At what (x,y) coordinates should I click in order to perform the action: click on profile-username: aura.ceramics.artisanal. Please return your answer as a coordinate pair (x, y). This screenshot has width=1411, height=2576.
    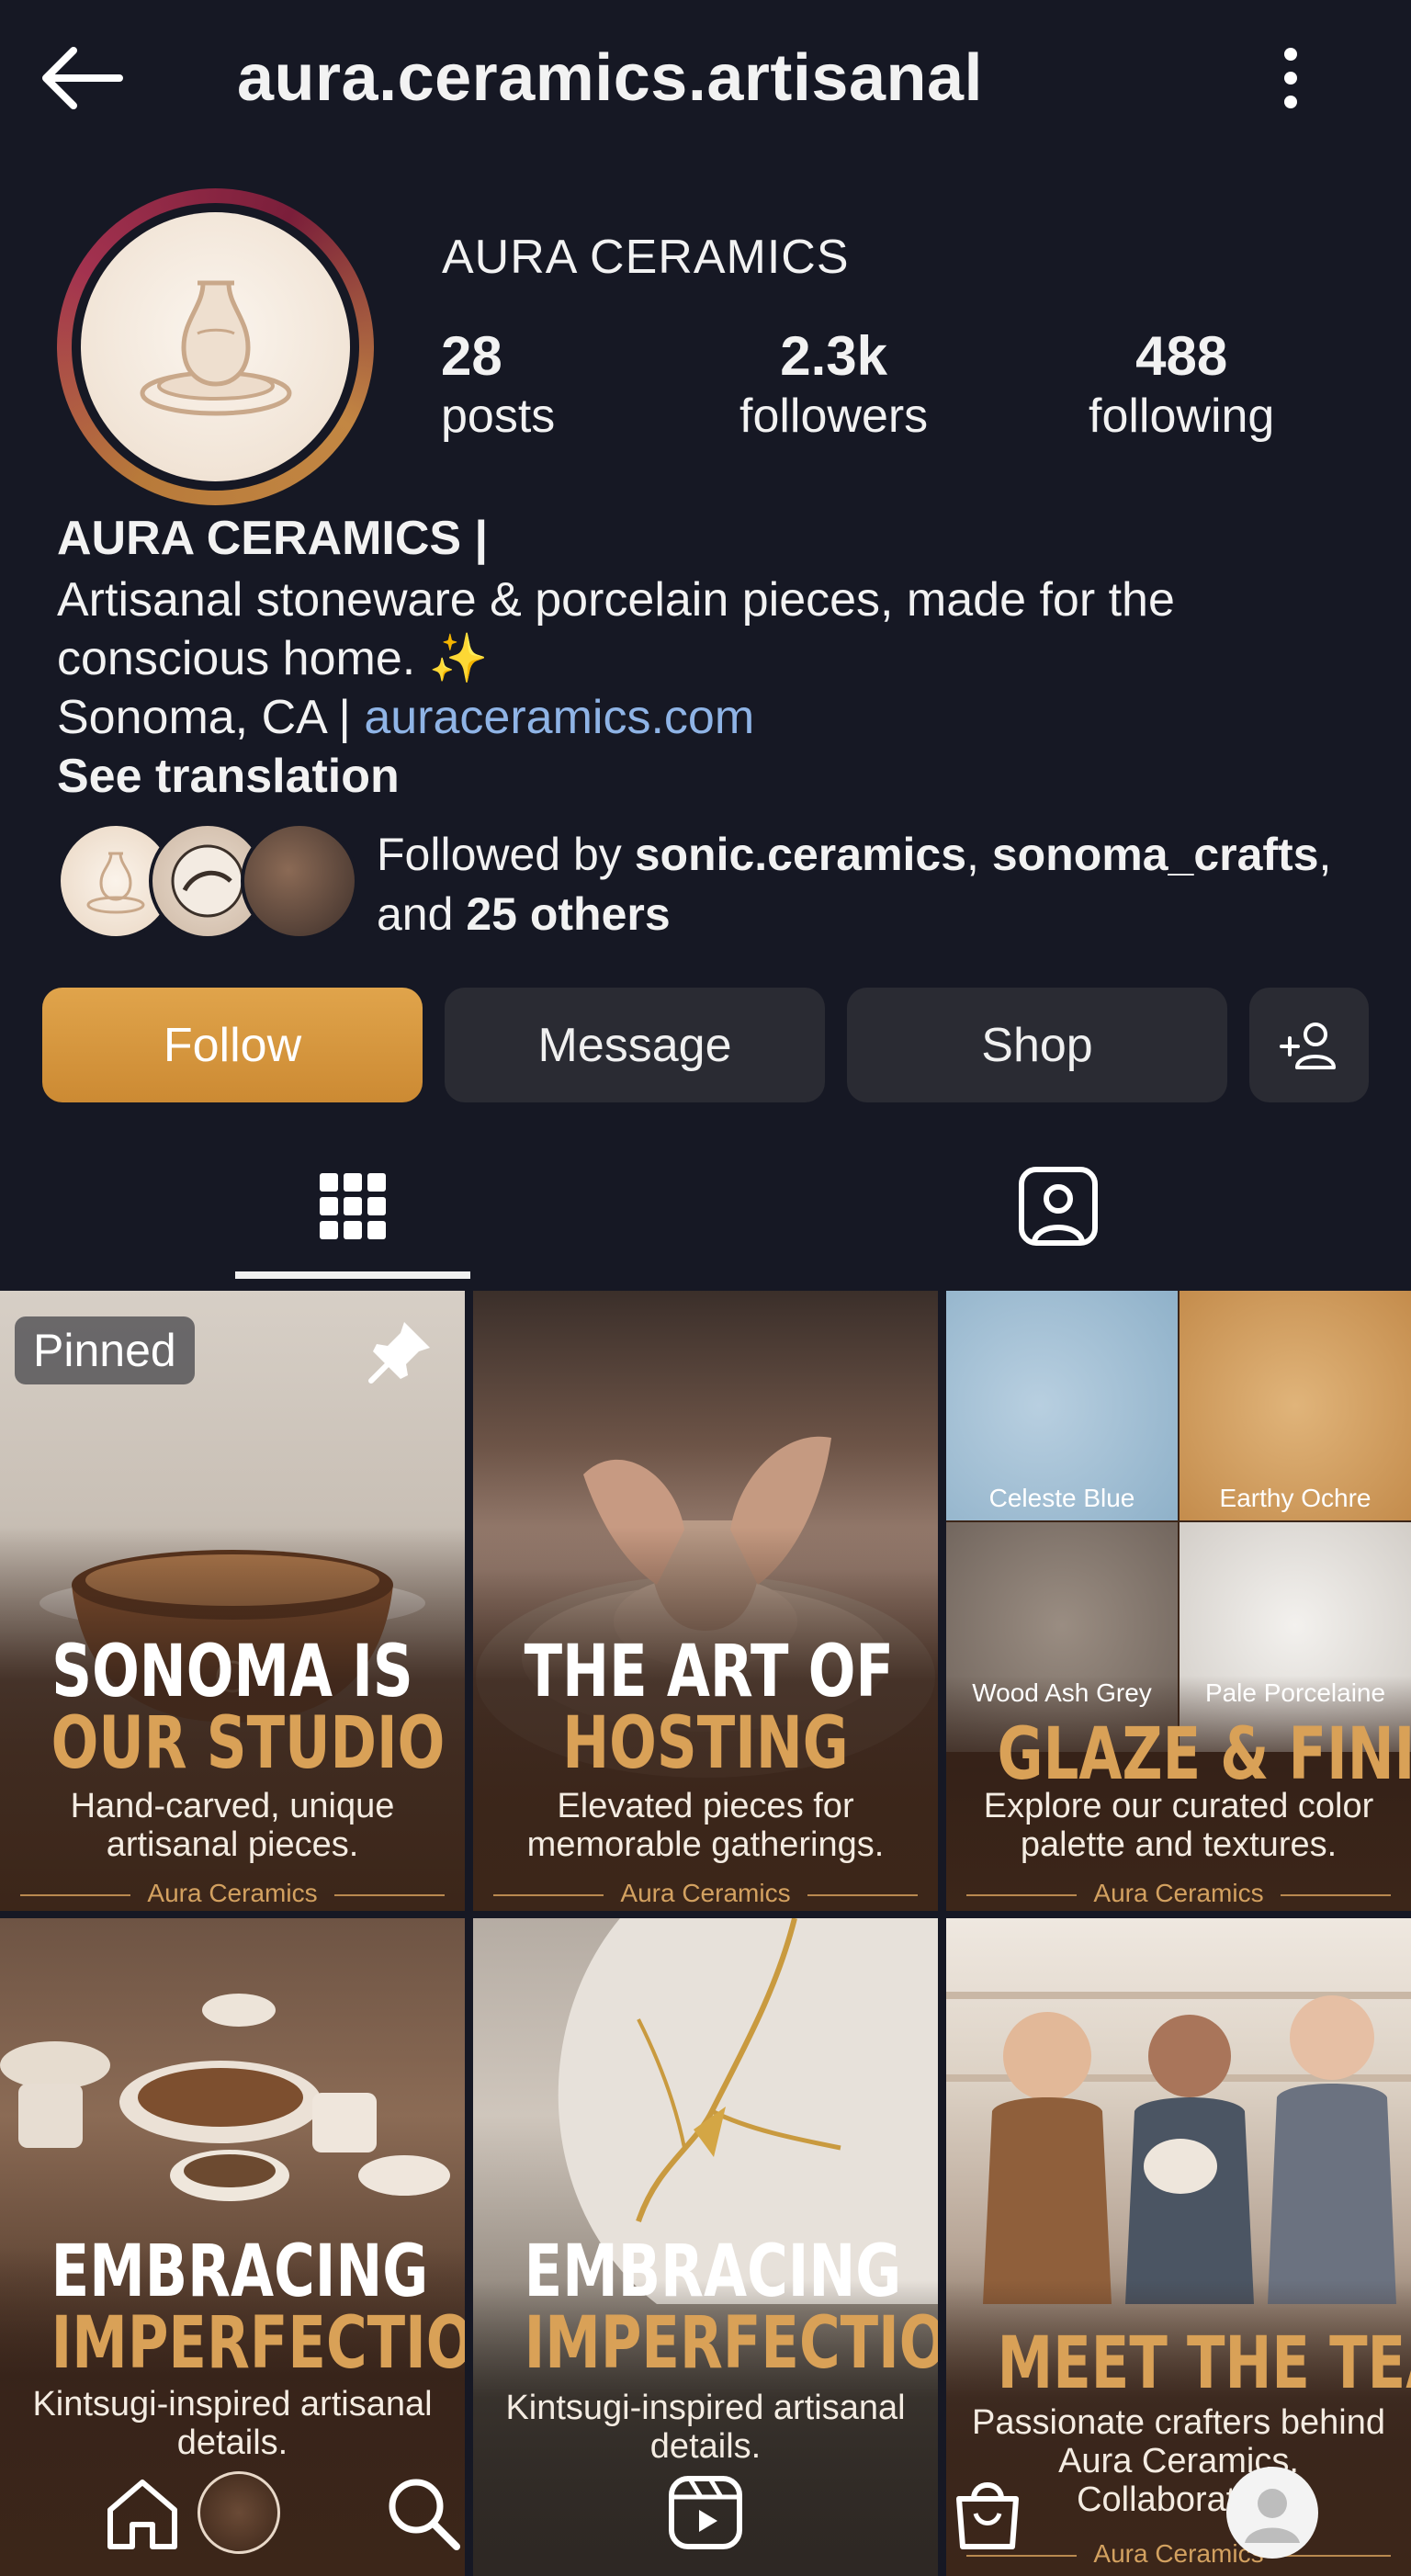
    Looking at the image, I should click on (610, 78).